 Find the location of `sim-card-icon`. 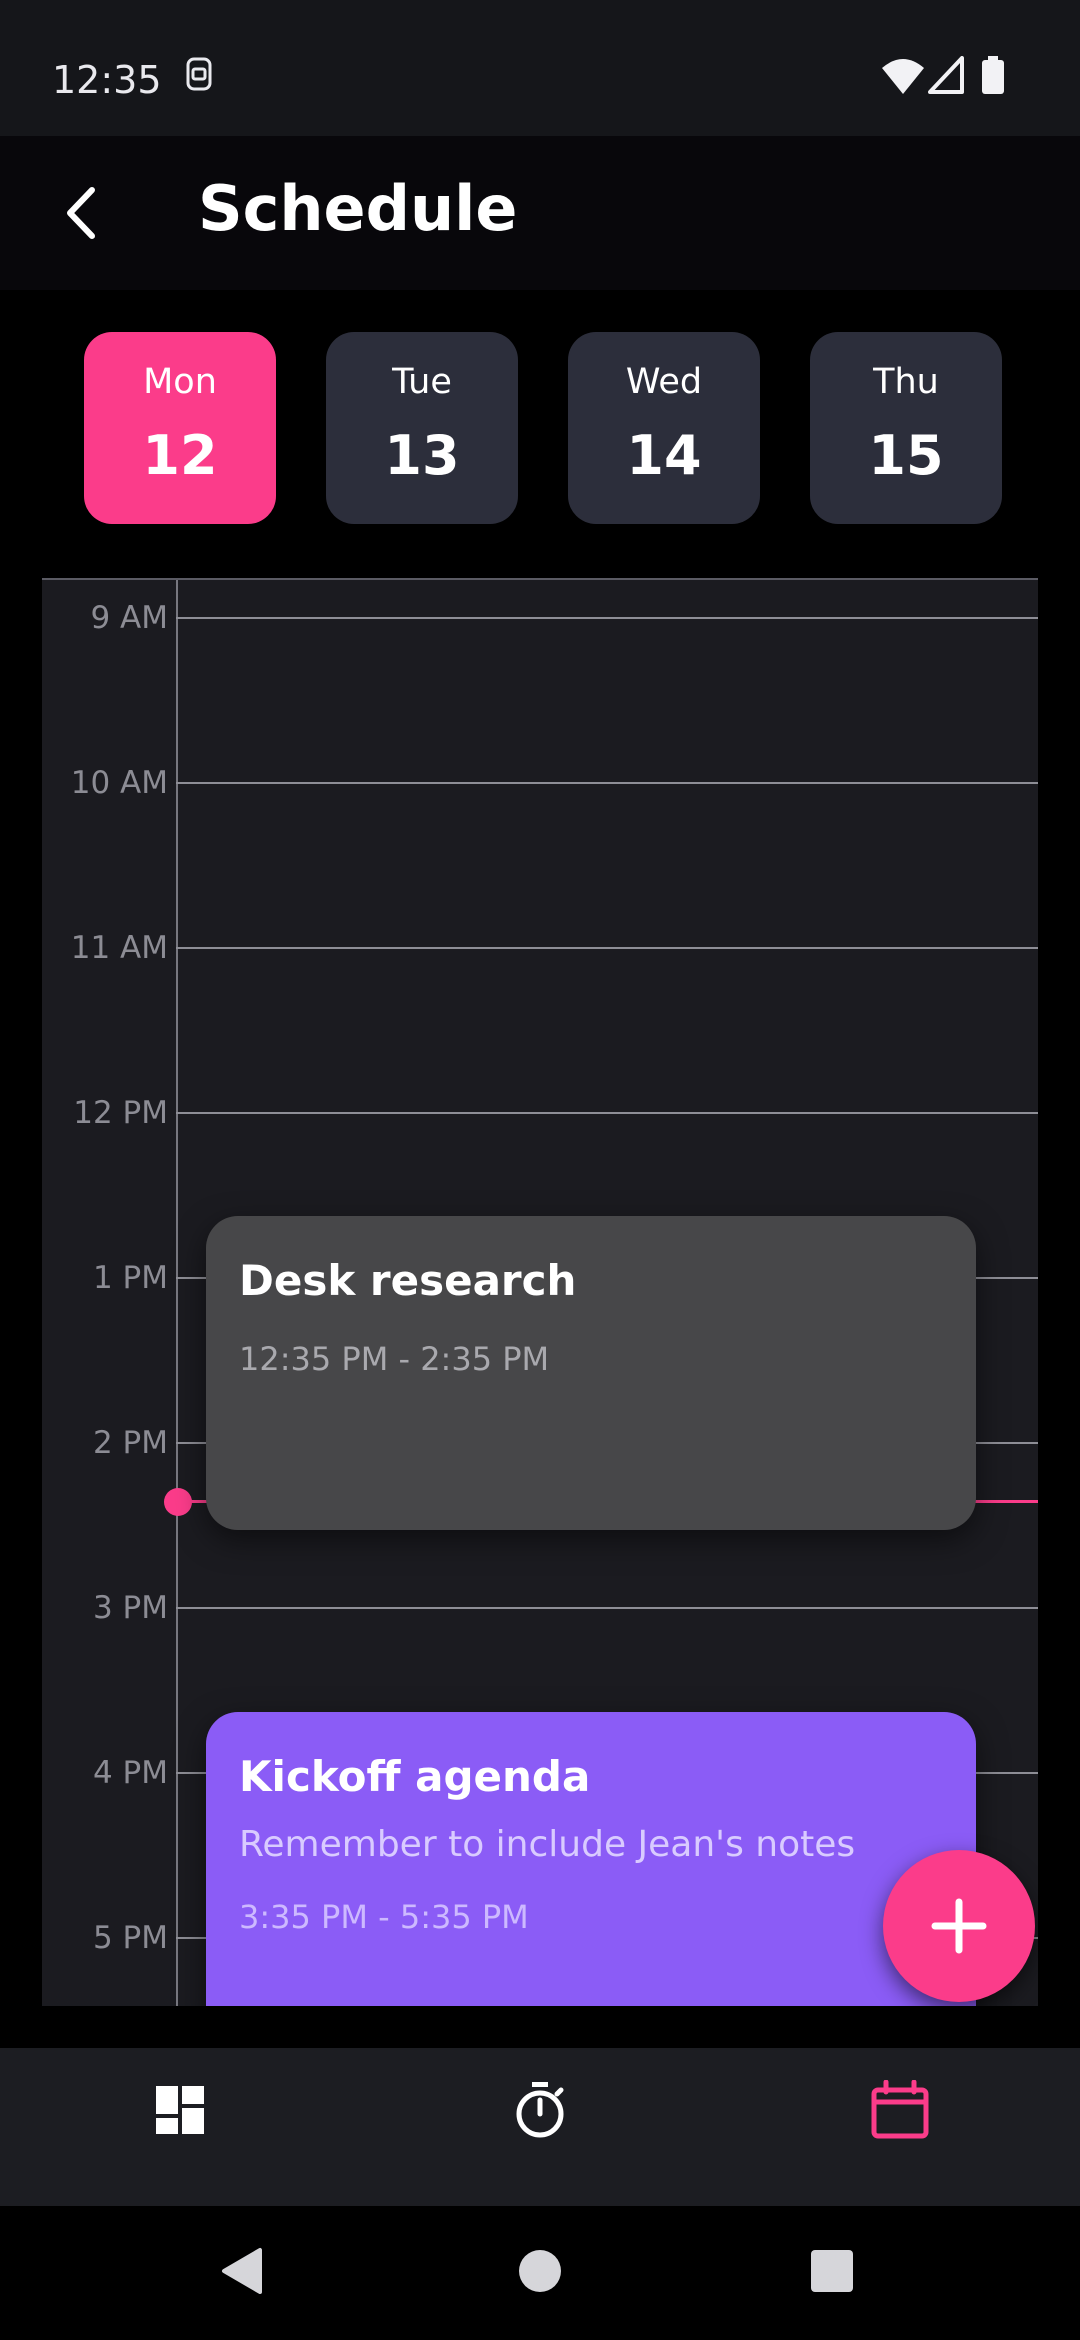

sim-card-icon is located at coordinates (199, 76).